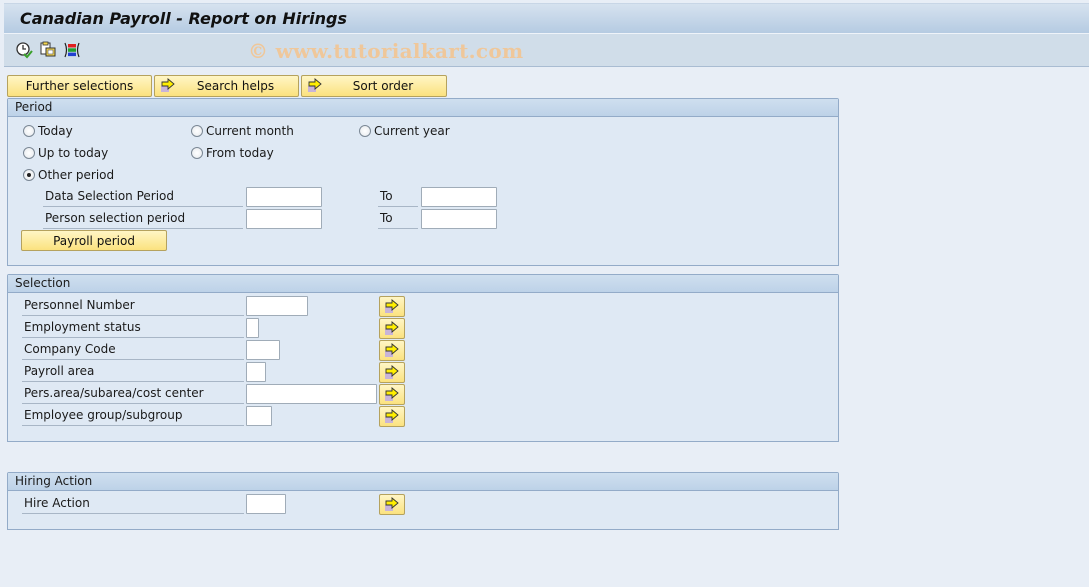 Image resolution: width=1089 pixels, height=587 pixels. Describe the element at coordinates (133, 306) in the screenshot. I see `personnel-number-label: Personnel Number` at that location.